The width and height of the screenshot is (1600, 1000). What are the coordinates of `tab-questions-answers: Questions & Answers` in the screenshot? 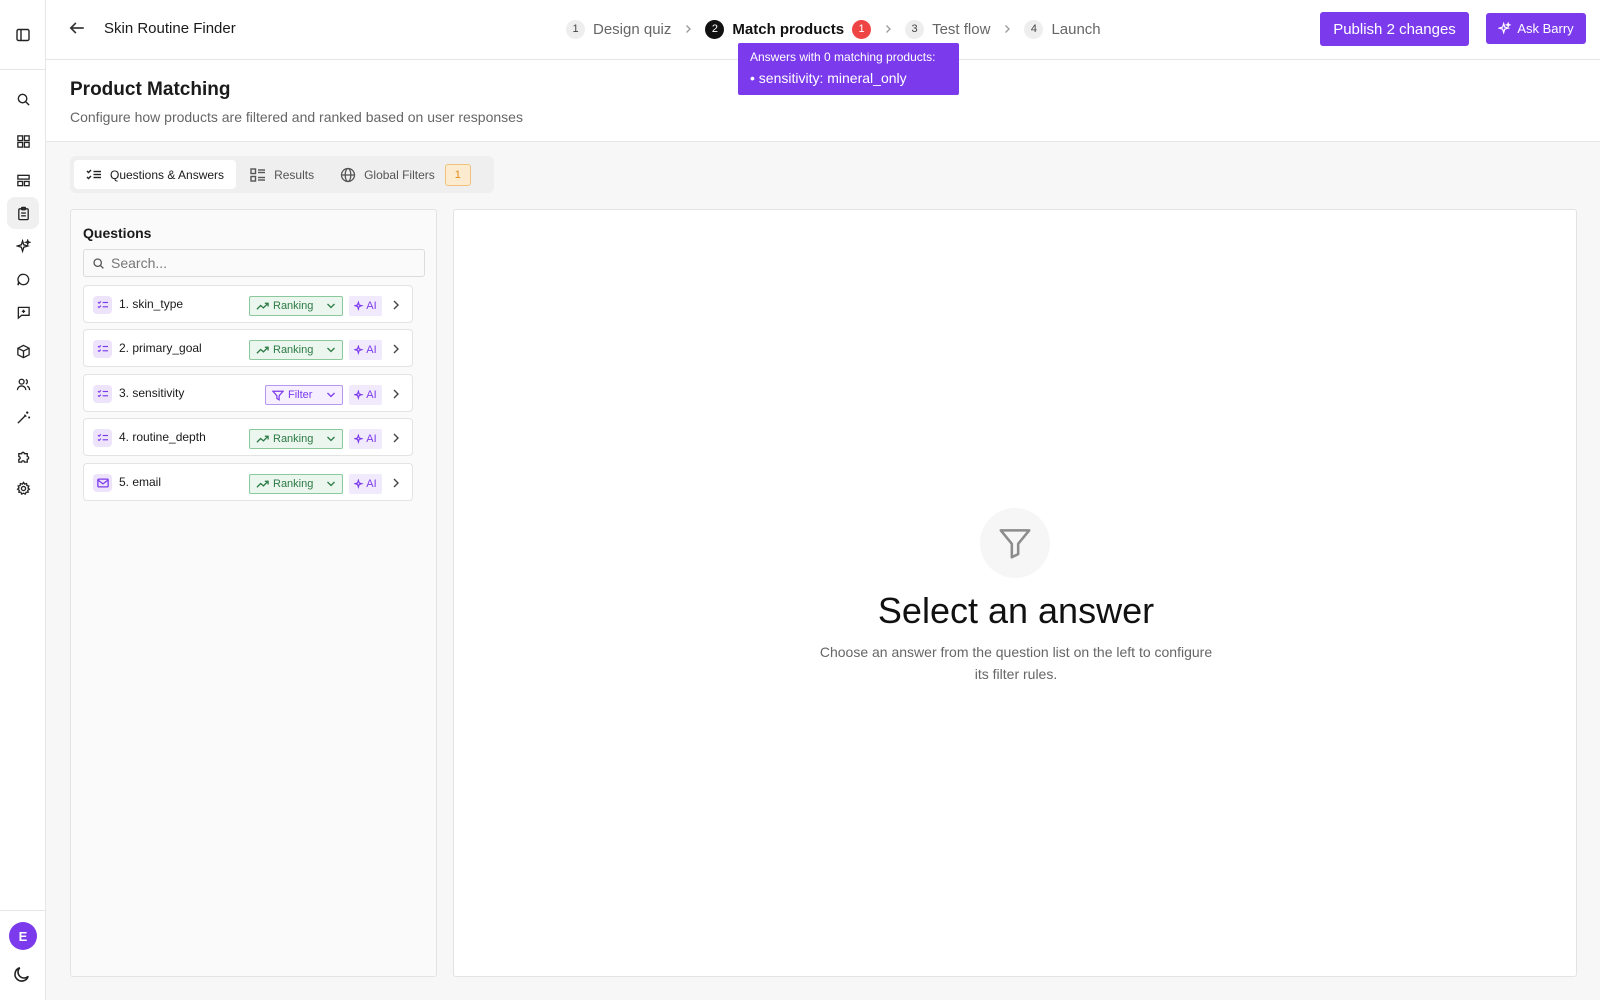 It's located at (155, 174).